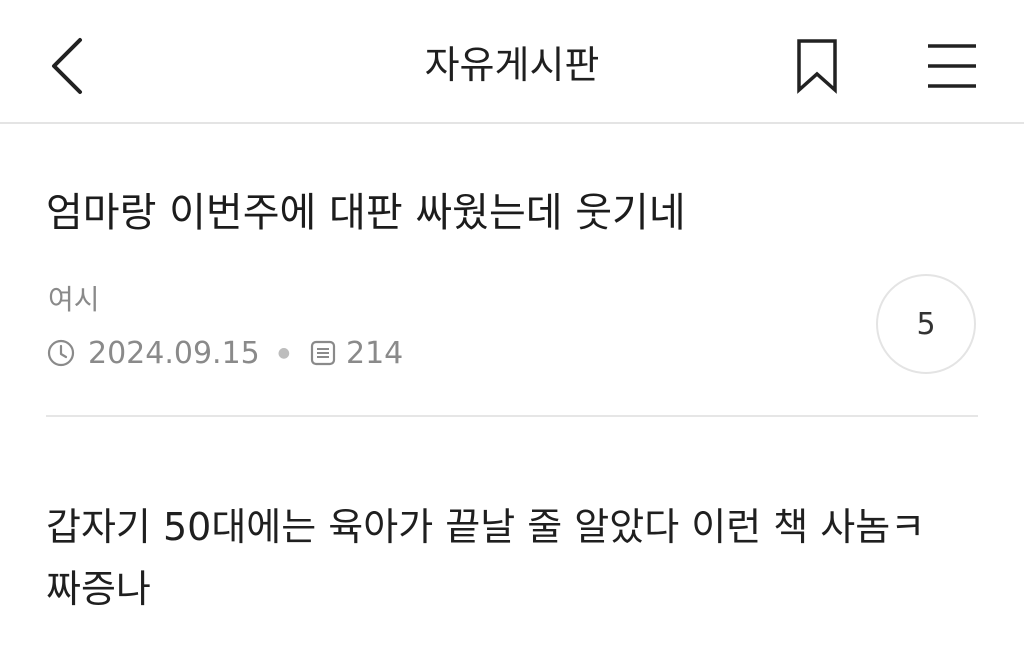  I want to click on menu-button, so click(952, 66).